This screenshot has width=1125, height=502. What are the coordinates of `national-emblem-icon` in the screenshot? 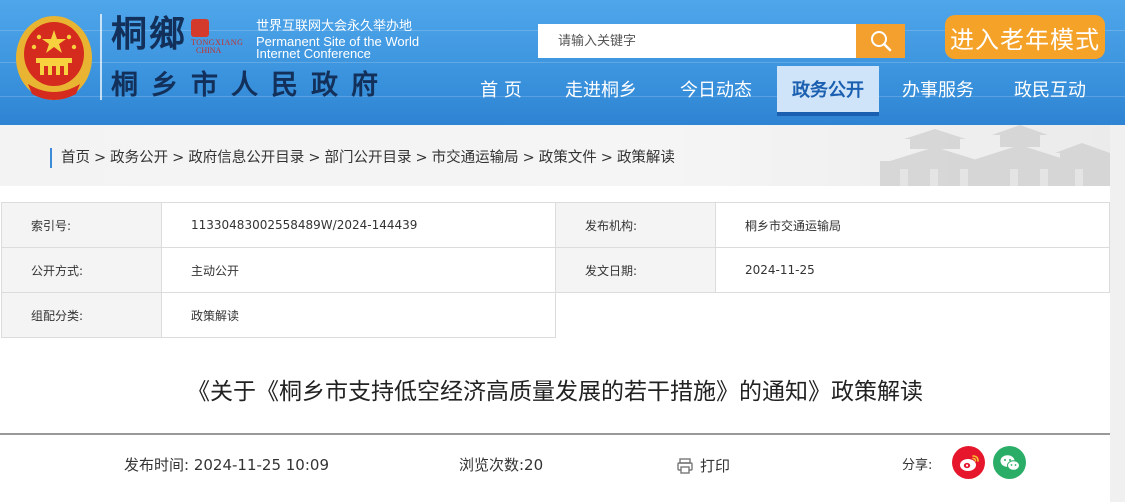 It's located at (54, 58).